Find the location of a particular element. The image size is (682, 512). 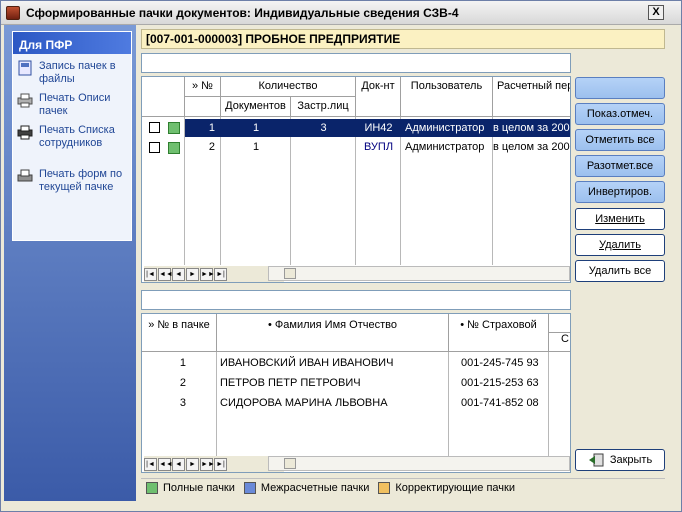

cell-num: 1 is located at coordinates (211, 128).